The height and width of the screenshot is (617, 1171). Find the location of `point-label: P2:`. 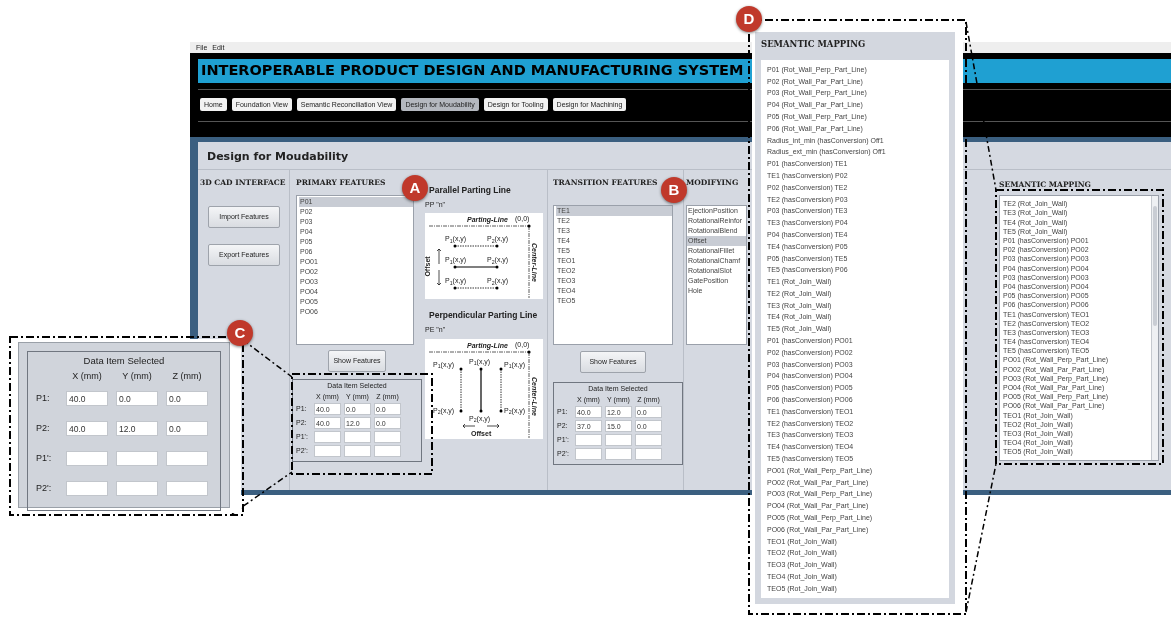

point-label: P2: is located at coordinates (43, 428).